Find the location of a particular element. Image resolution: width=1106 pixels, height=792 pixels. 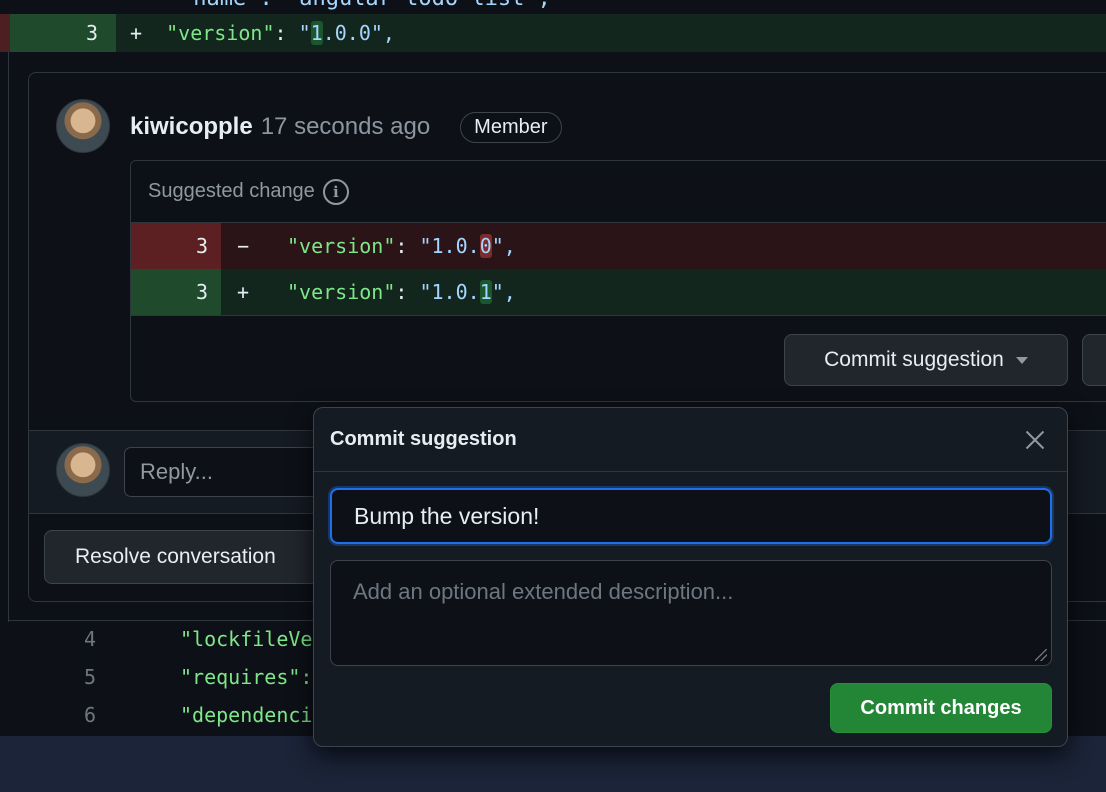

resize-handle is located at coordinates (1041, 655).